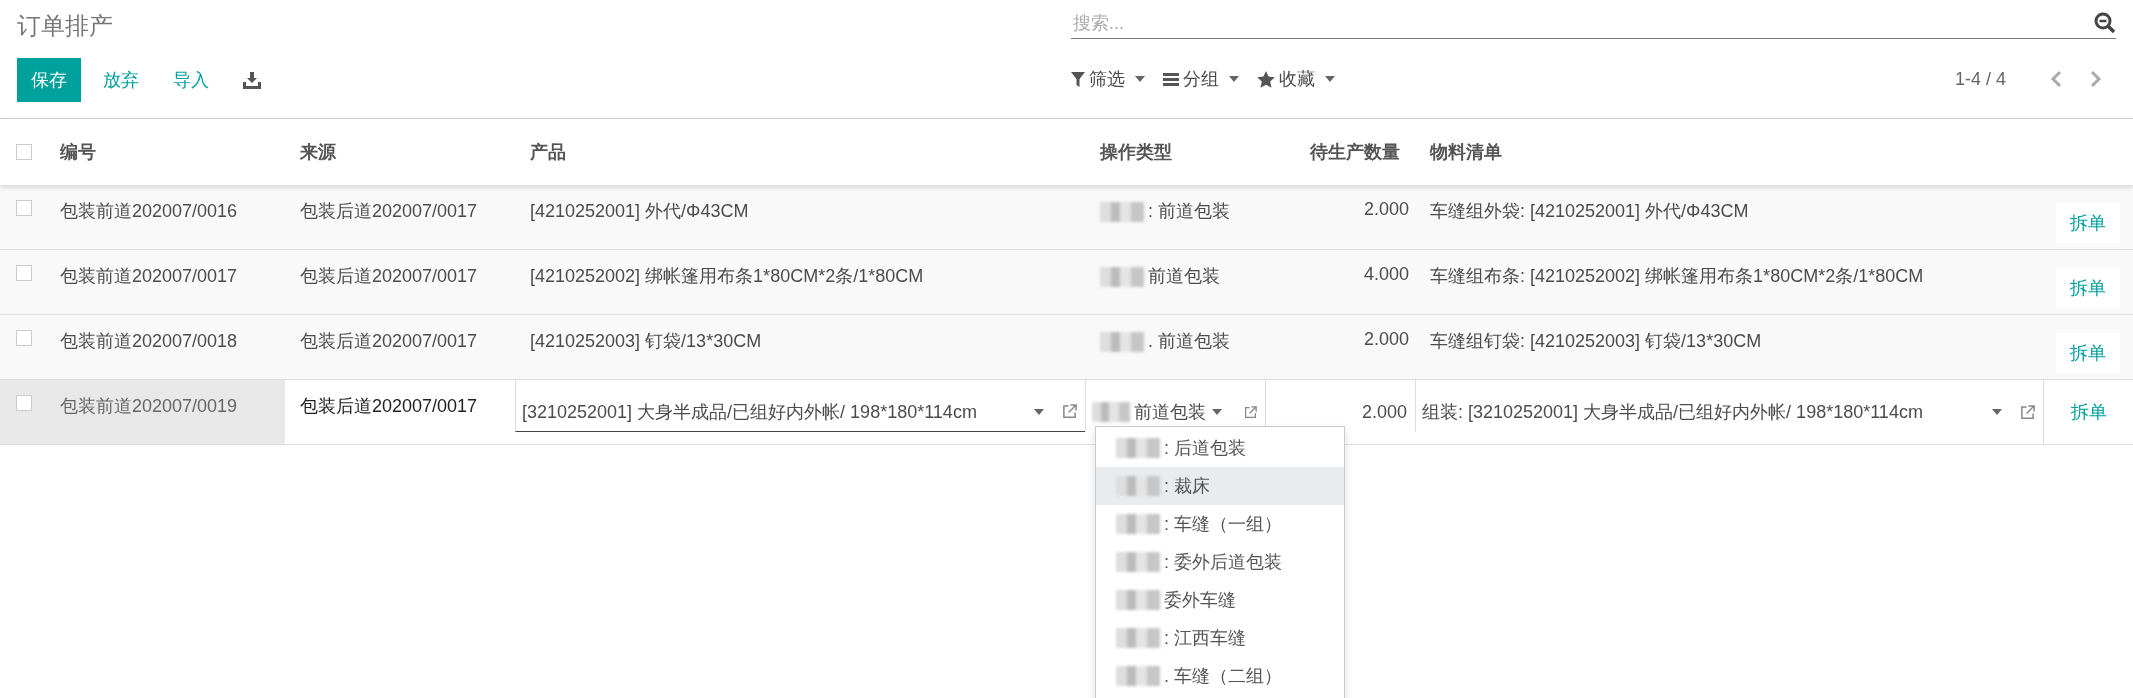 The width and height of the screenshot is (2133, 698). What do you see at coordinates (646, 341) in the screenshot?
I see `table-cell: [4210252003] 钉袋/13*30CM` at bounding box center [646, 341].